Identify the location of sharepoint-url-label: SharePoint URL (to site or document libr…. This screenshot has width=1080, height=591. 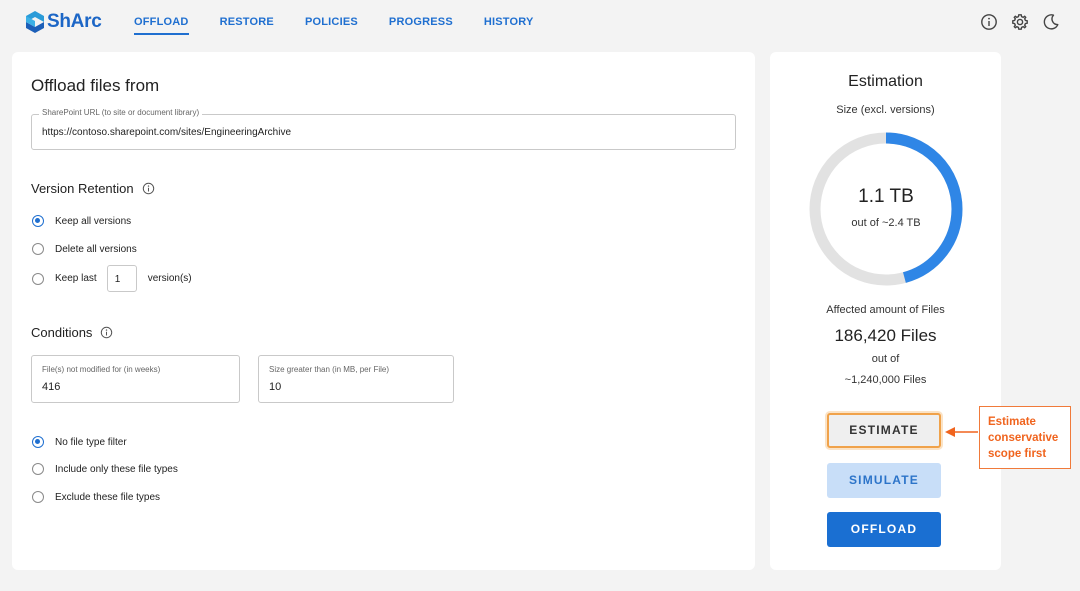
(121, 112).